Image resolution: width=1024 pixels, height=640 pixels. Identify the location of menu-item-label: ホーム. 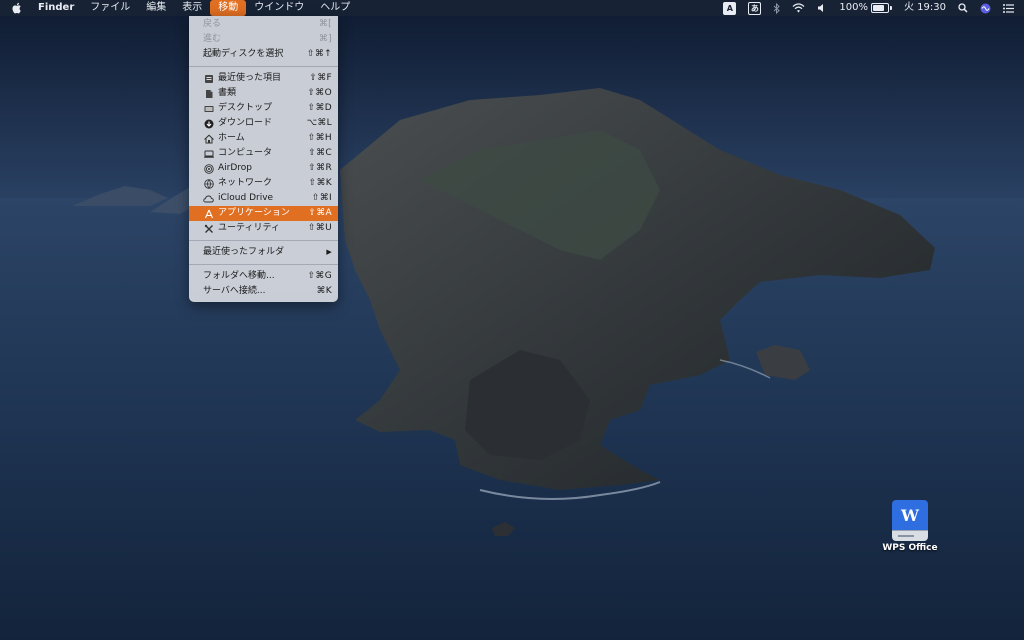
(231, 138).